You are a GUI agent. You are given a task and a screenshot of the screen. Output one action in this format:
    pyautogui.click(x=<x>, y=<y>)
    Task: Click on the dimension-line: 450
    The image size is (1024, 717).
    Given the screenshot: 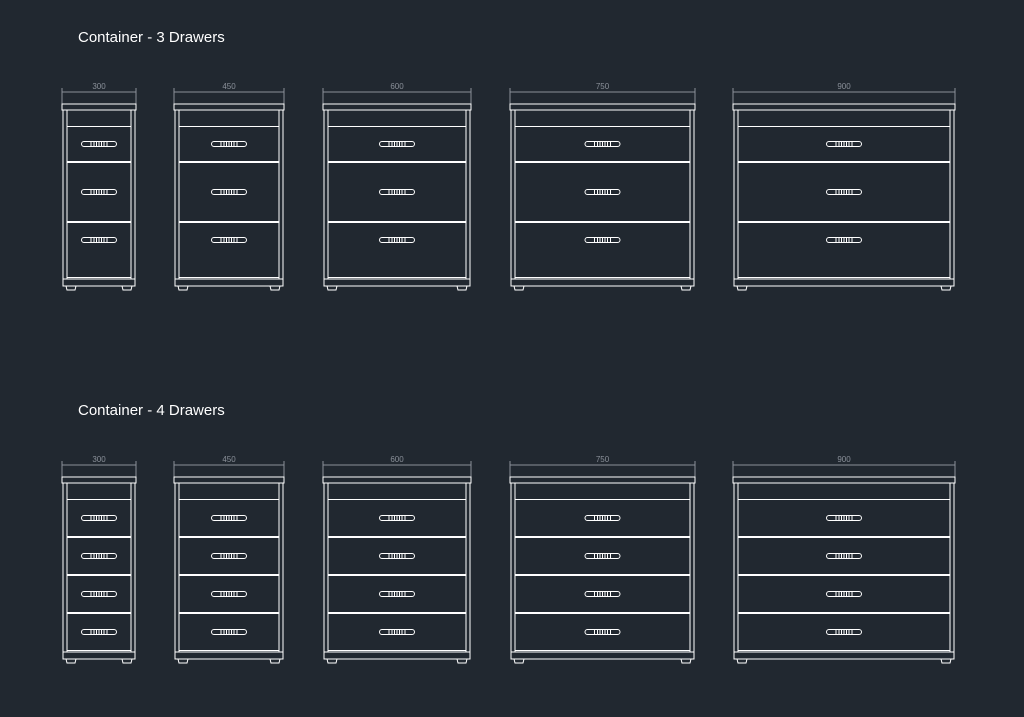 What is the action you would take?
    pyautogui.click(x=229, y=93)
    